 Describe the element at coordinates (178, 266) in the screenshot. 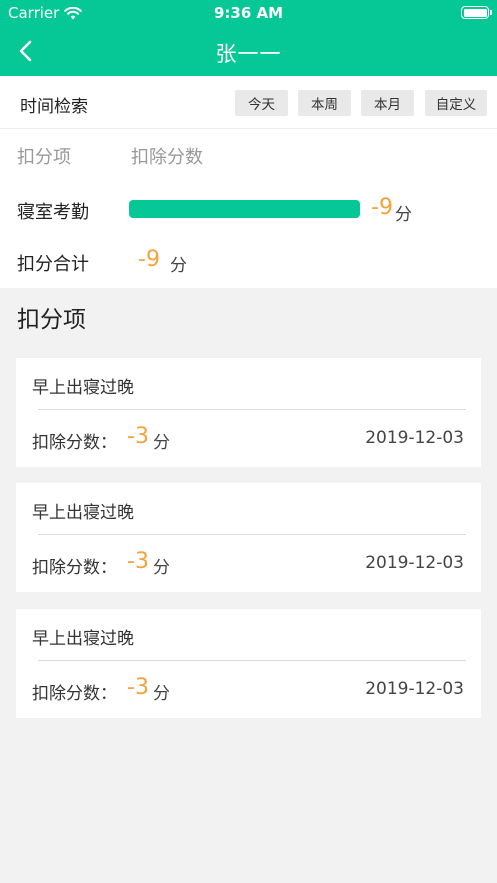

I see `total-unit: 分` at that location.